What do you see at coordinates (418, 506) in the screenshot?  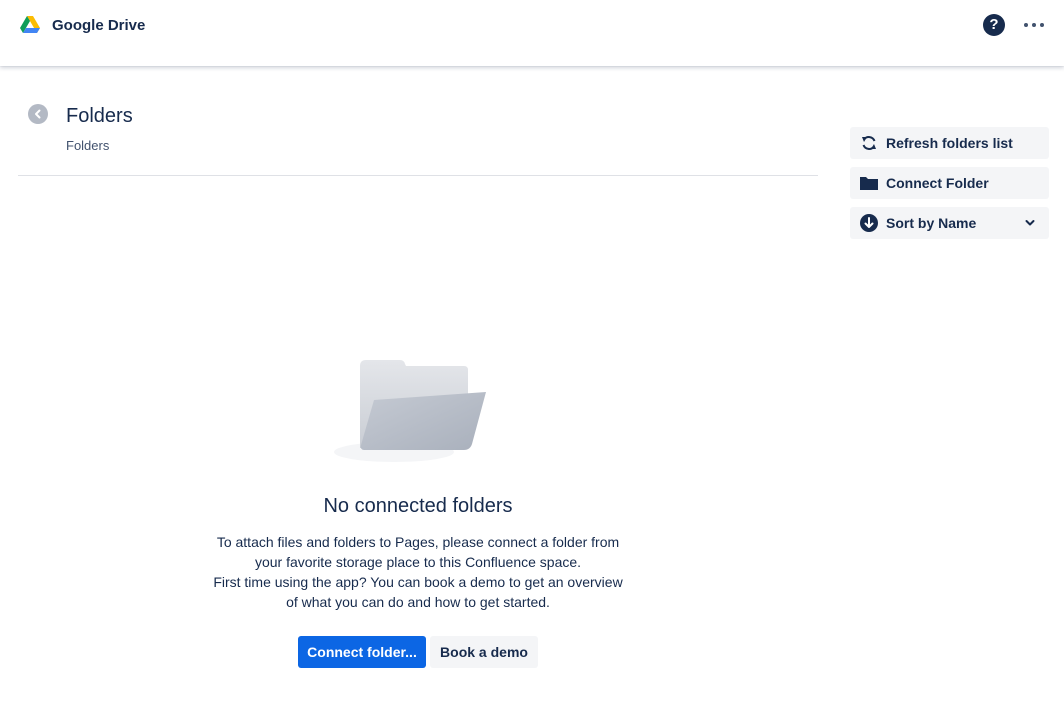 I see `empty-state-title: No connected folders` at bounding box center [418, 506].